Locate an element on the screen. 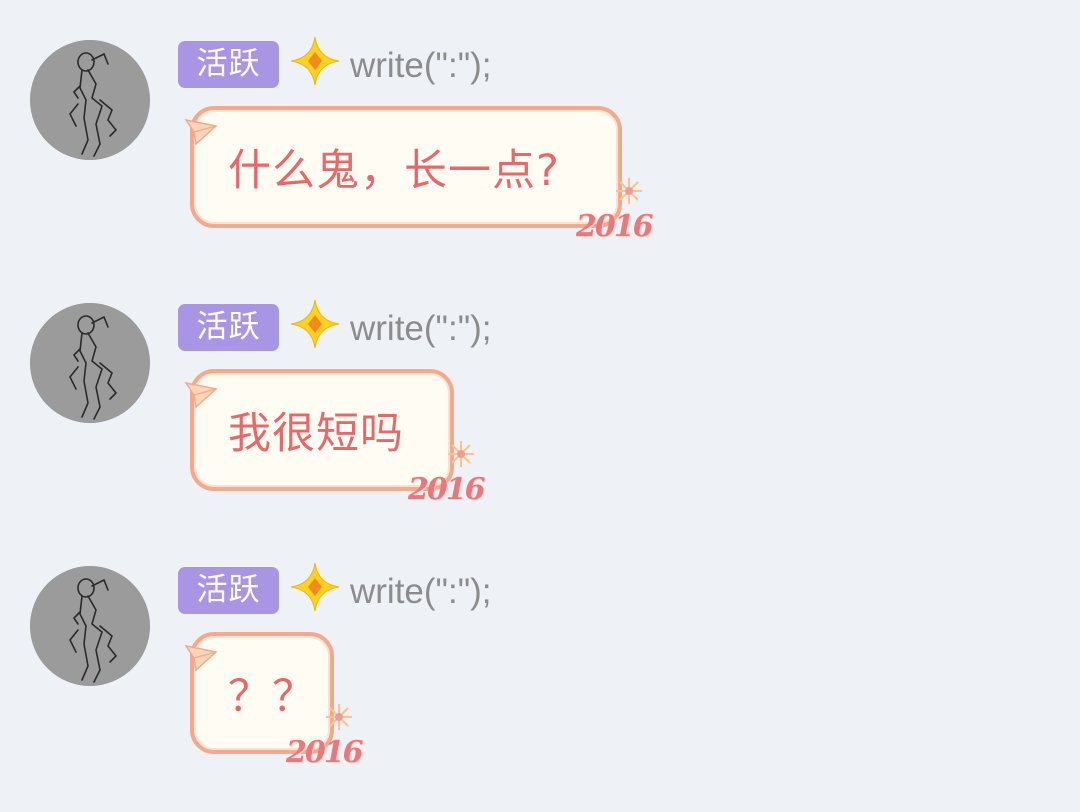 This screenshot has height=812, width=1080. message-bubble: ？？ 2016 is located at coordinates (273, 701).